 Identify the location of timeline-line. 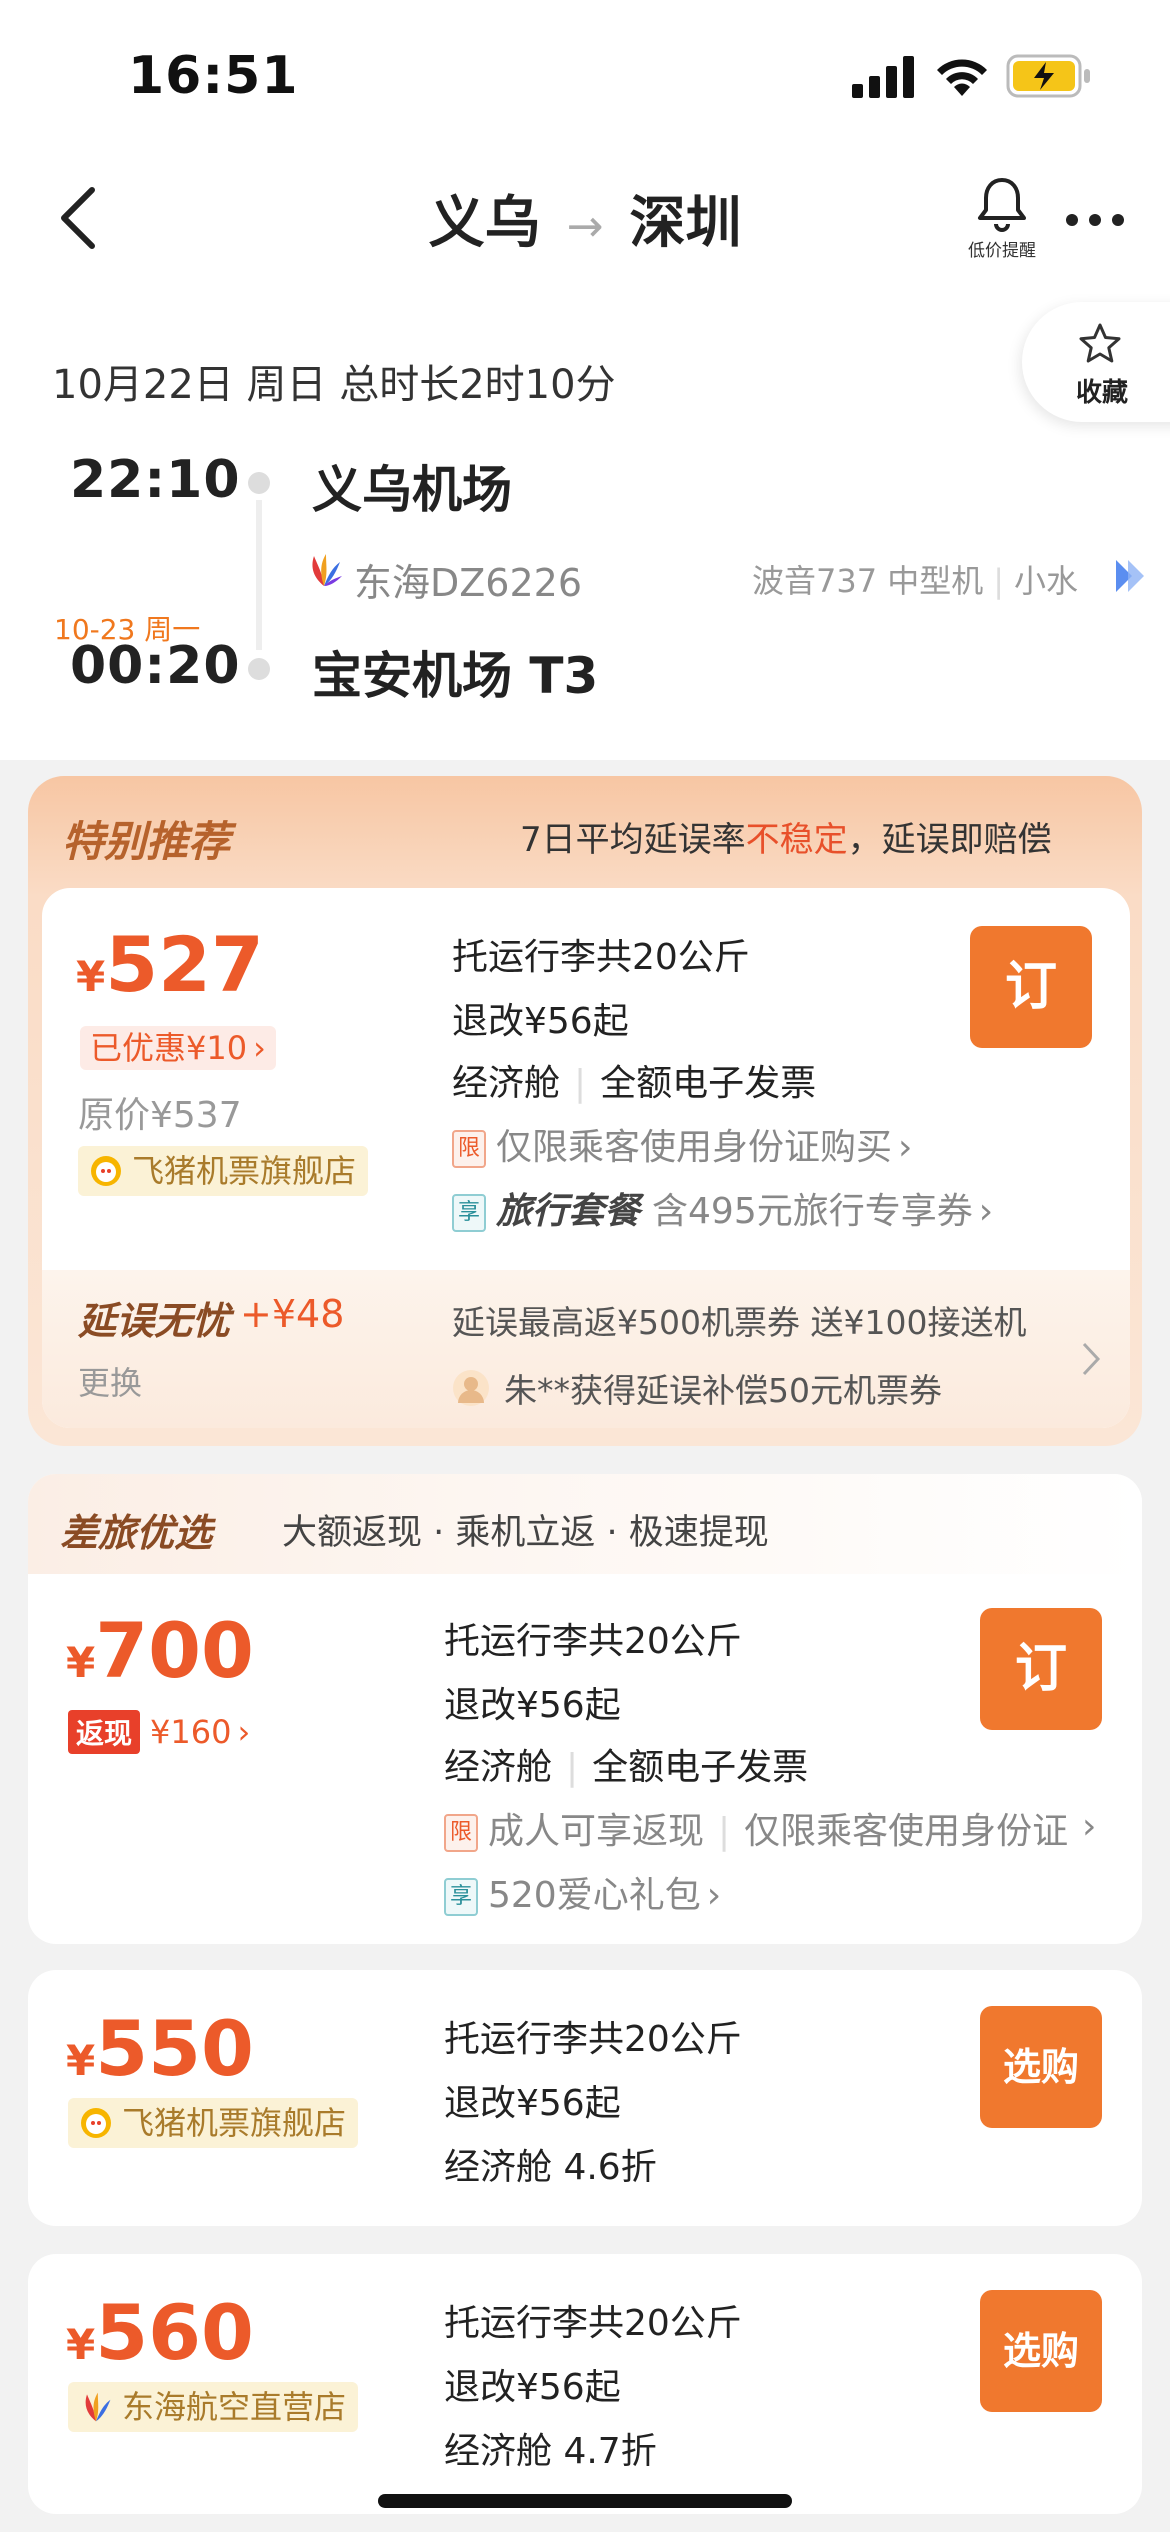
(259, 575).